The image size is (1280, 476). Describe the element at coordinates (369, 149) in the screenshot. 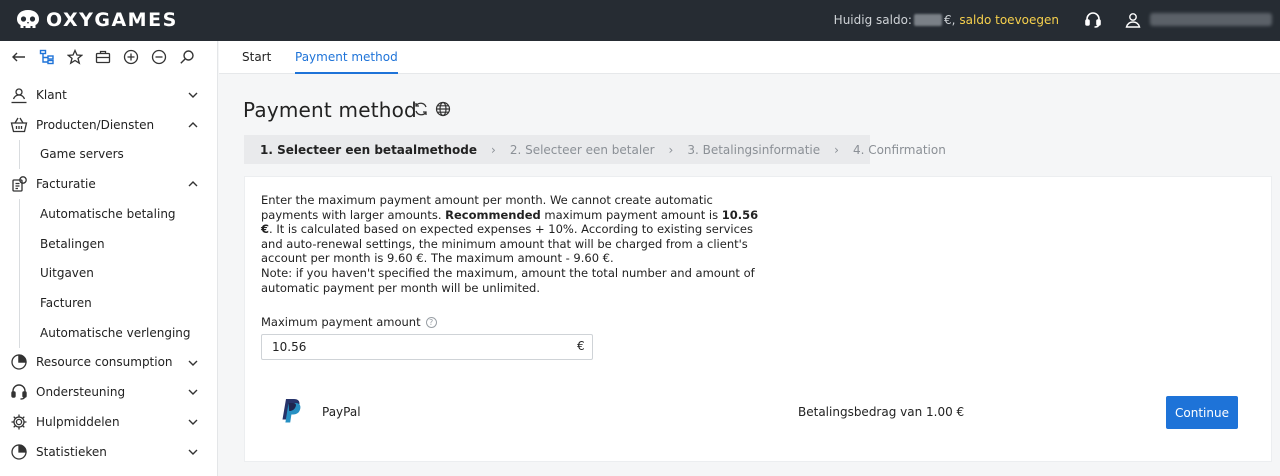

I see `step-1: 1. Selecteer een betaalmethode` at that location.